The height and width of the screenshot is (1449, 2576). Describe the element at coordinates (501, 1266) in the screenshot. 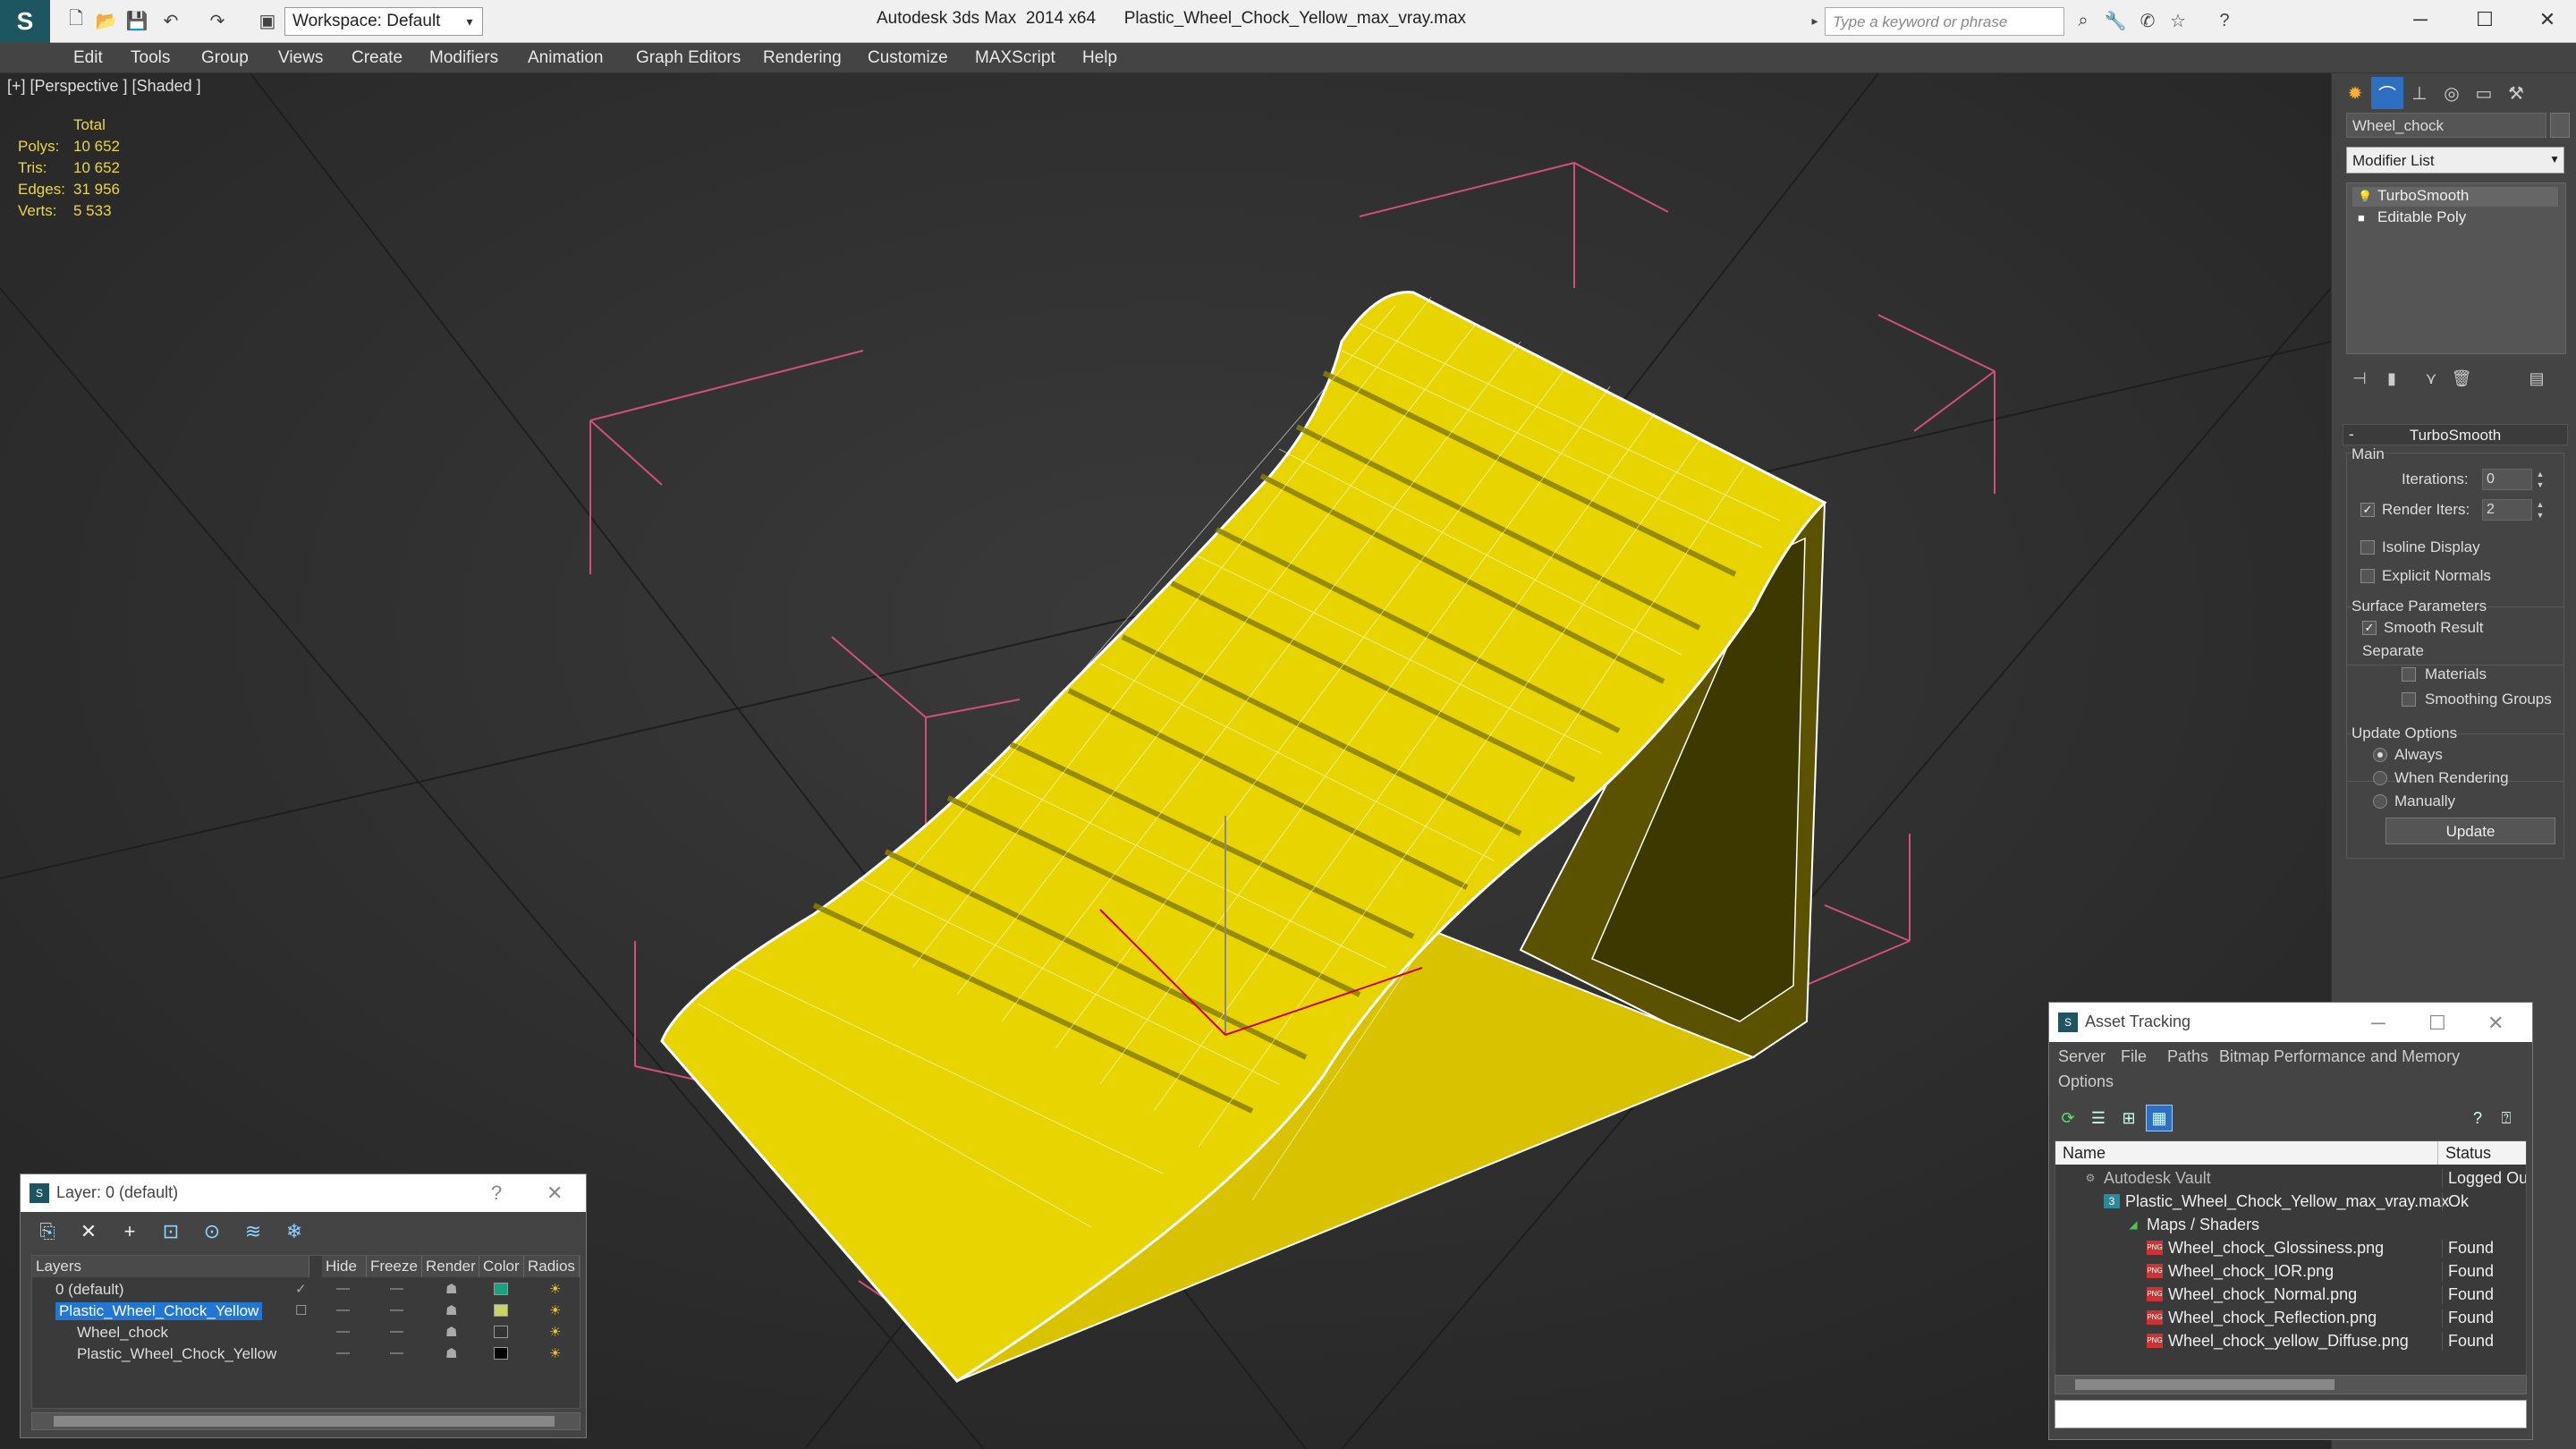

I see `column-header: Color` at that location.